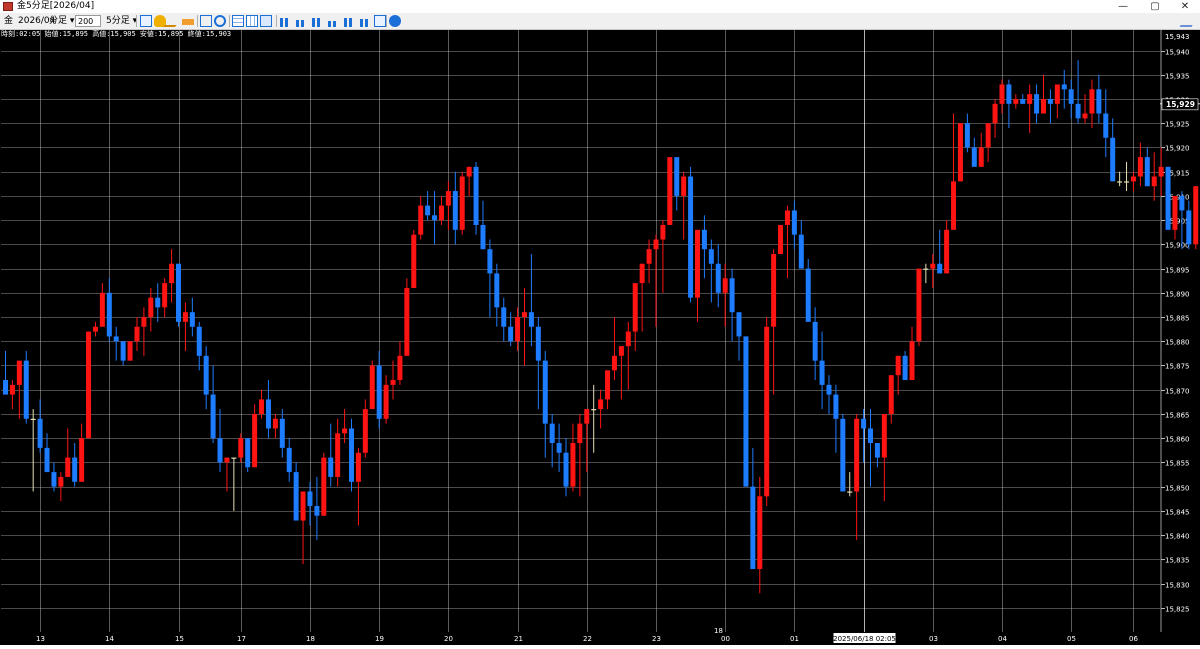 This screenshot has width=1200, height=649. What do you see at coordinates (188, 22) in the screenshot?
I see `eraser-icon` at bounding box center [188, 22].